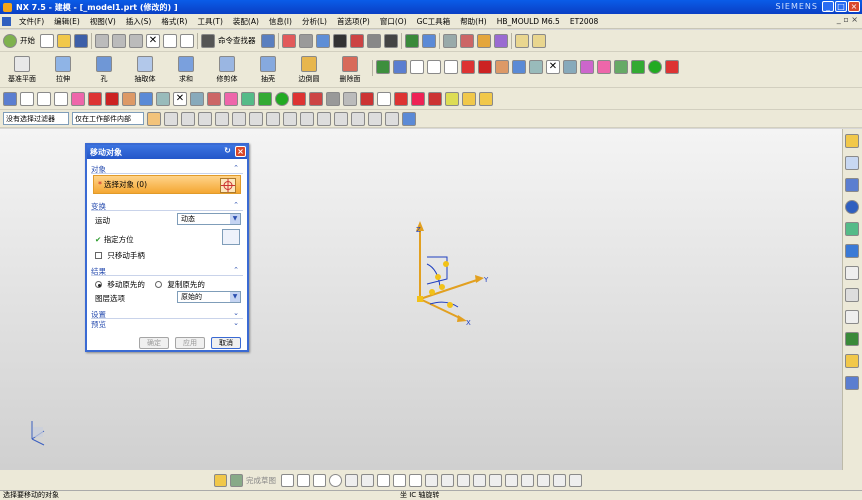 This screenshot has width=862, height=500. What do you see at coordinates (528, 21) in the screenshot?
I see `menu-hb-mould: HB_MOULD M6.5` at bounding box center [528, 21].